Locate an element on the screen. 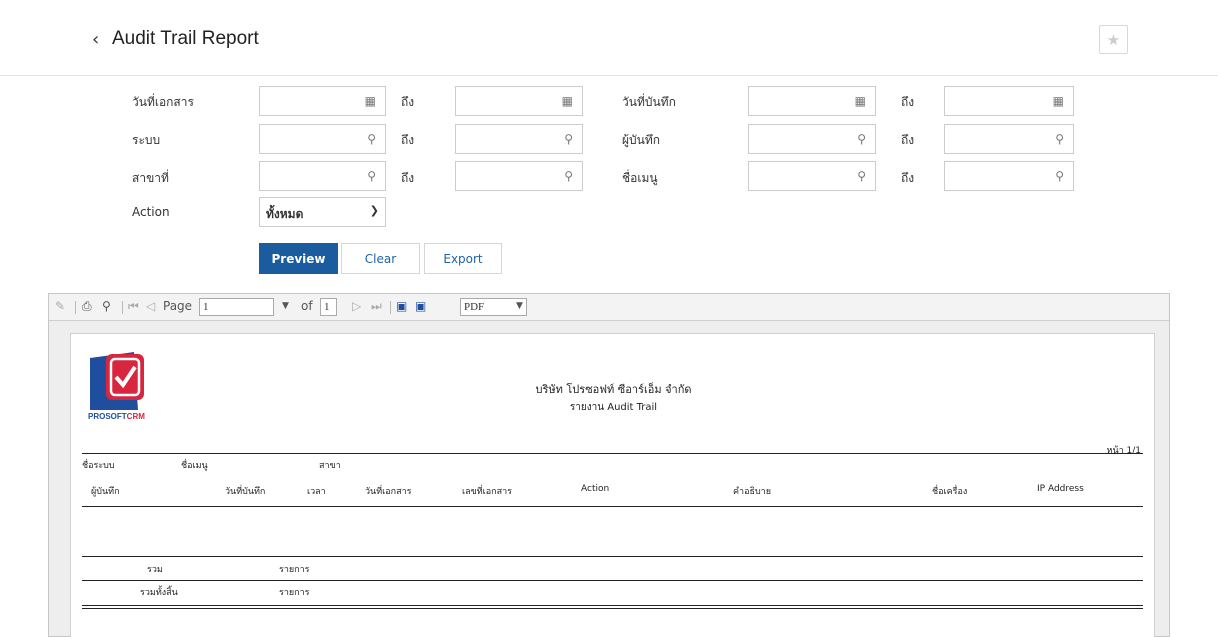 This screenshot has width=1218, height=637. menu-name-from-input: ⚲ is located at coordinates (812, 176).